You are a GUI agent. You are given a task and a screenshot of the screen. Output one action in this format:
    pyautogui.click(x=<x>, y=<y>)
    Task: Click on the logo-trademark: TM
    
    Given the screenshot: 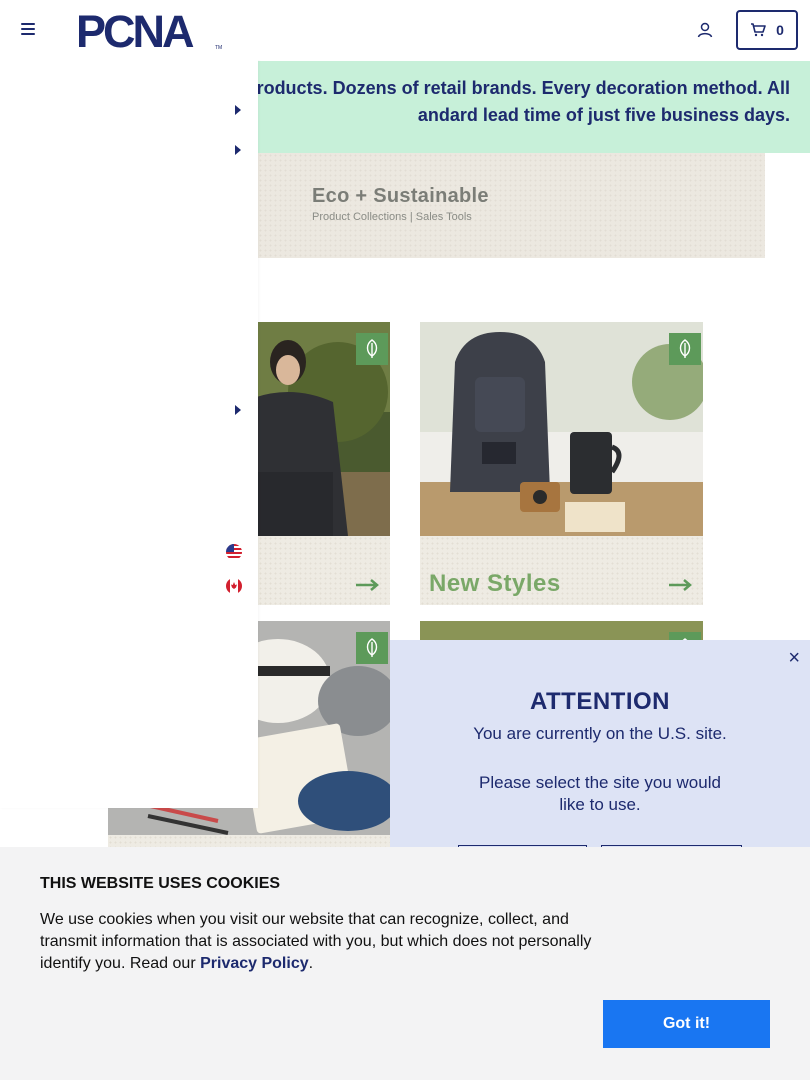 What is the action you would take?
    pyautogui.click(x=218, y=47)
    